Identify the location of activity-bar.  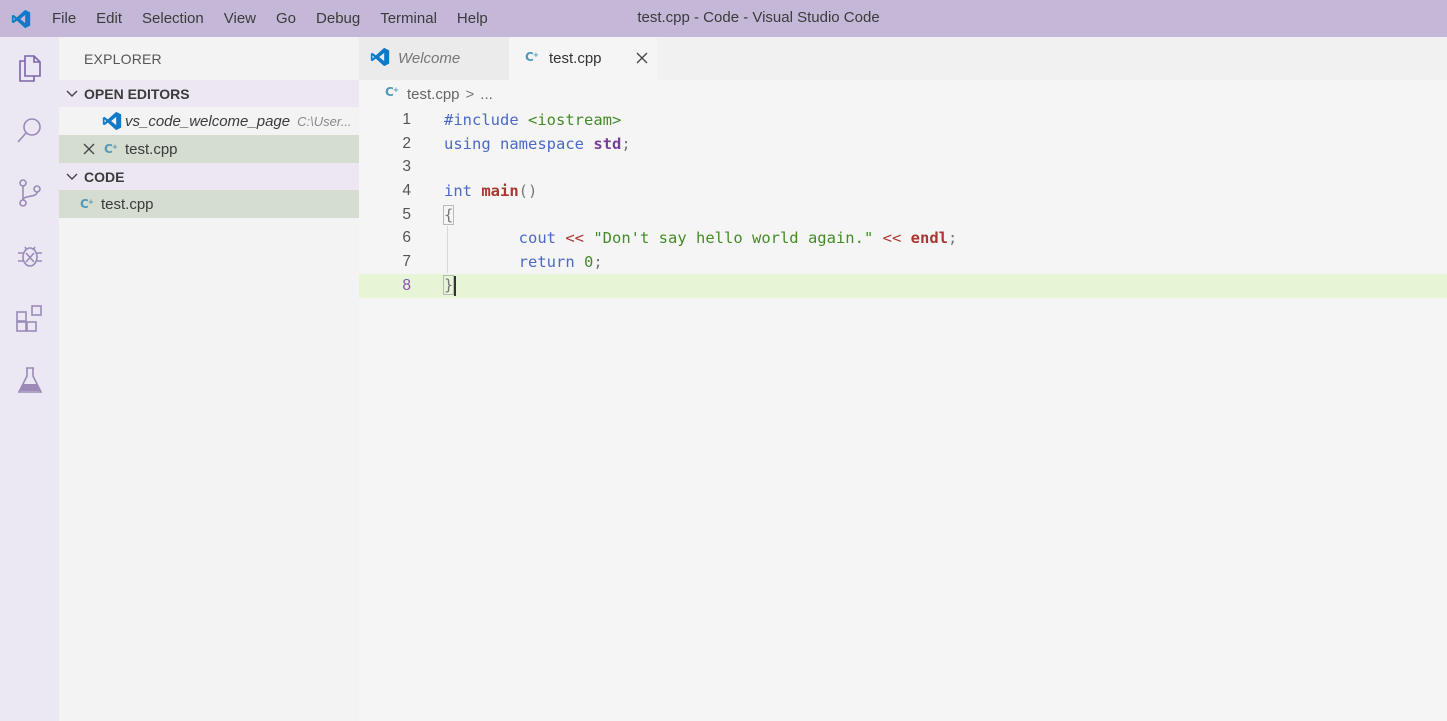
(29, 379).